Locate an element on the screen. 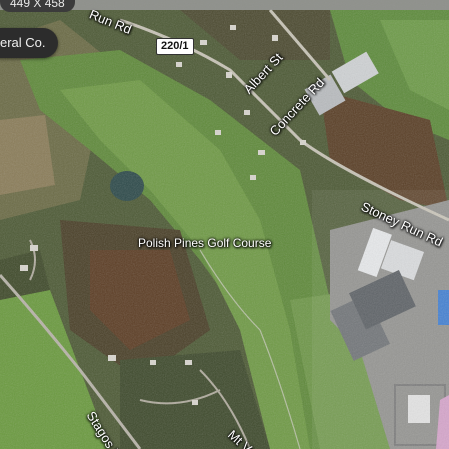  dimensions-badge: 449 X 458 is located at coordinates (37, 6).